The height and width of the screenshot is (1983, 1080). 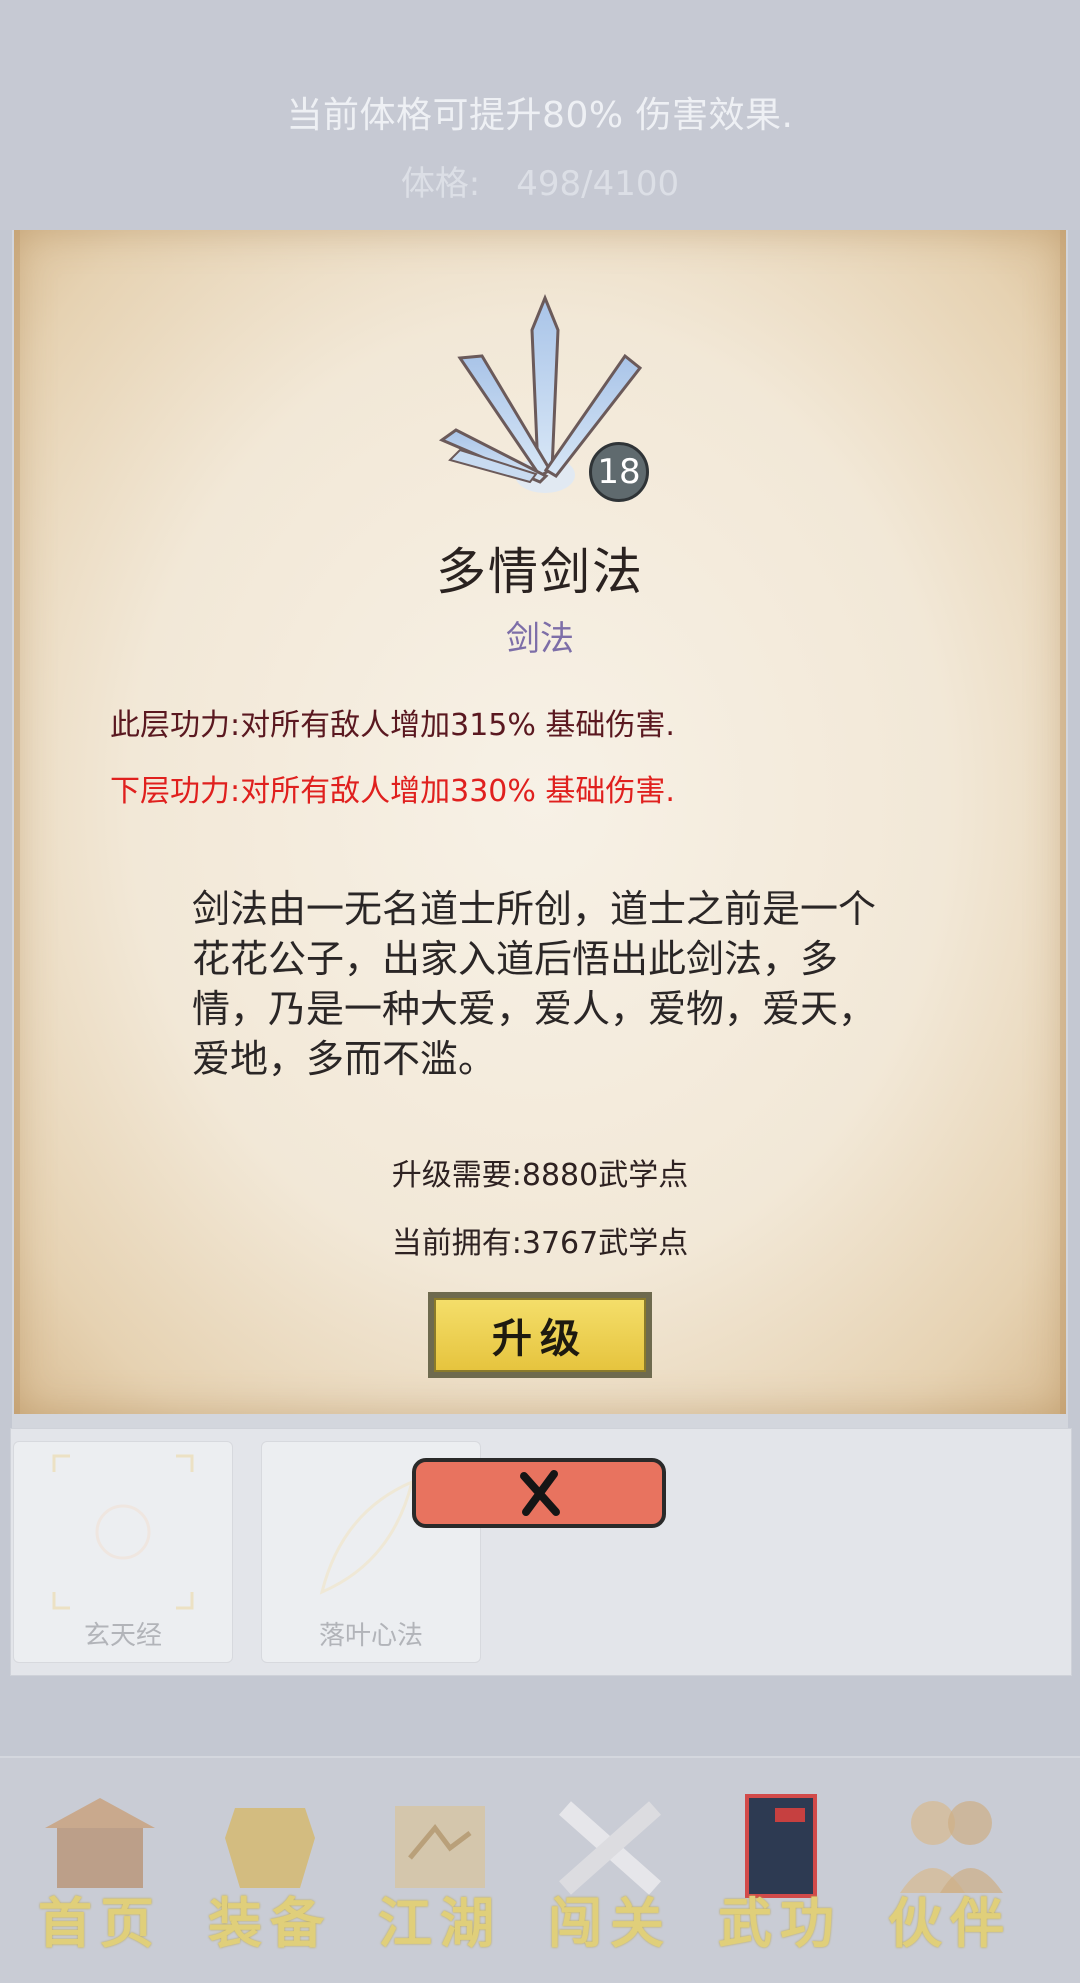 What do you see at coordinates (370, 1636) in the screenshot?
I see `skill-card-label: 落叶心法` at bounding box center [370, 1636].